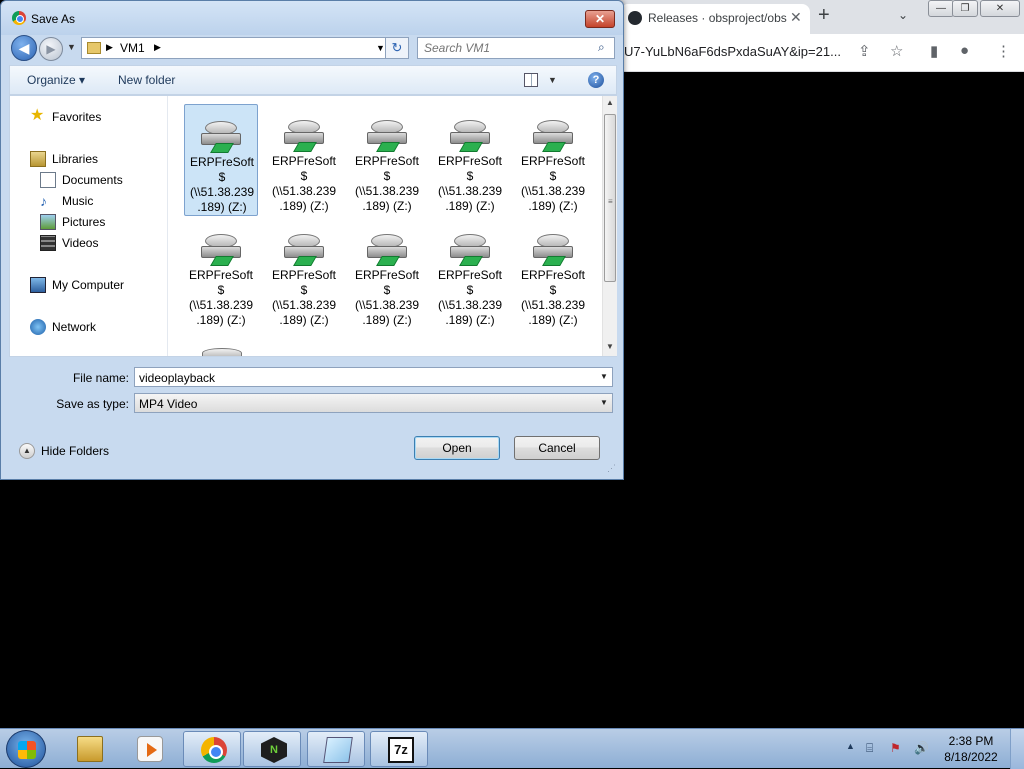 This screenshot has width=1024, height=769. I want to click on taskbar-explorer, so click(89, 749).